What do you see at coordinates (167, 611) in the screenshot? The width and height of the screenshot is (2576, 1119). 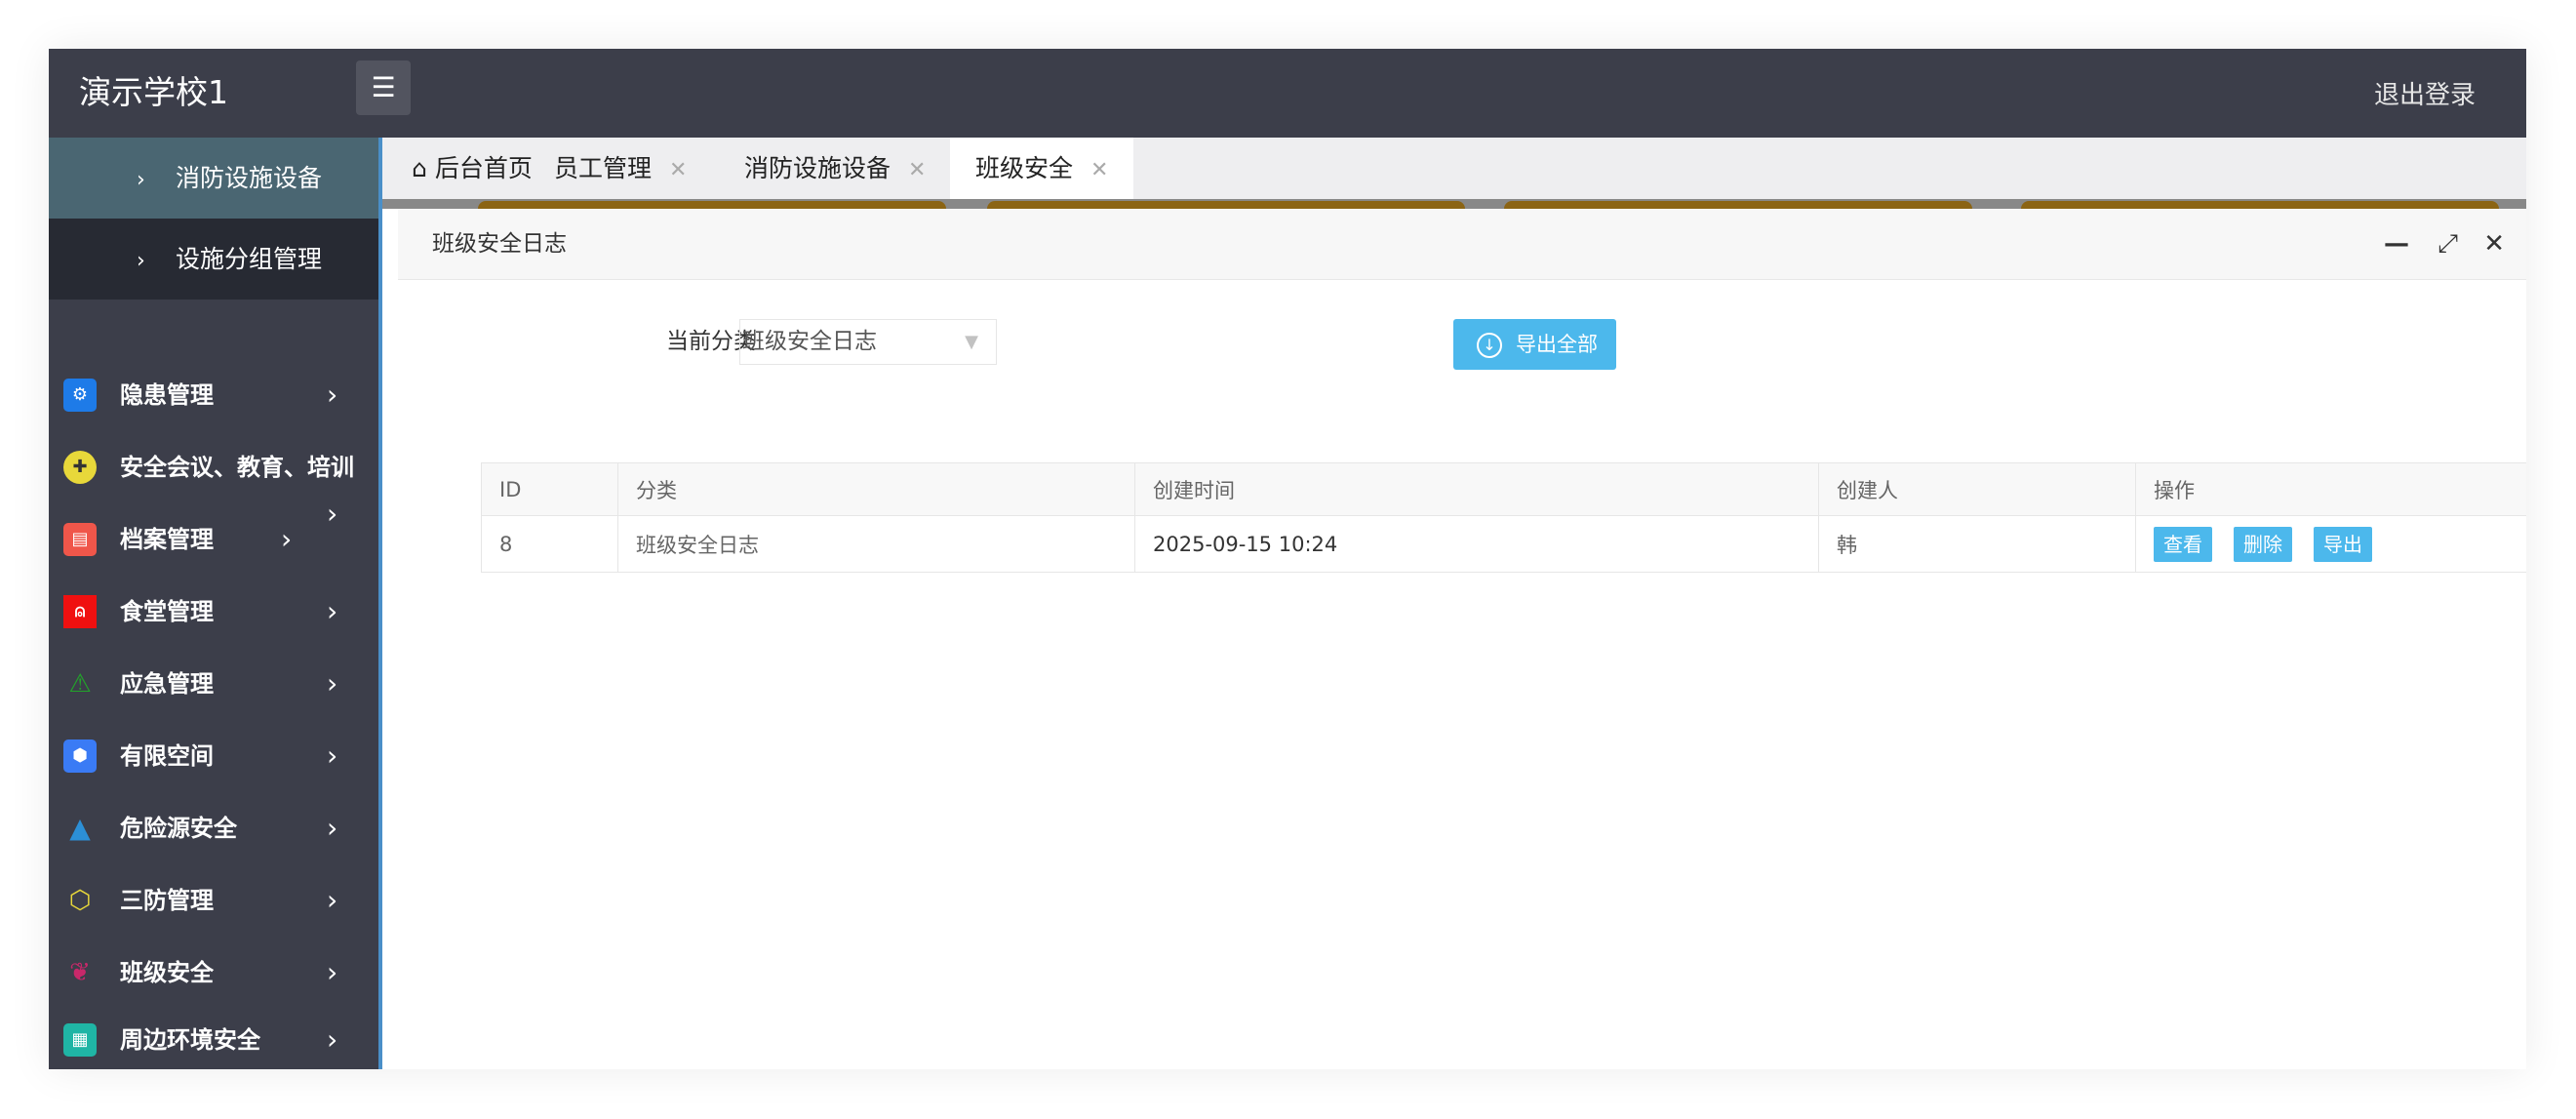 I see `sidebar-item-label: 食堂管理` at bounding box center [167, 611].